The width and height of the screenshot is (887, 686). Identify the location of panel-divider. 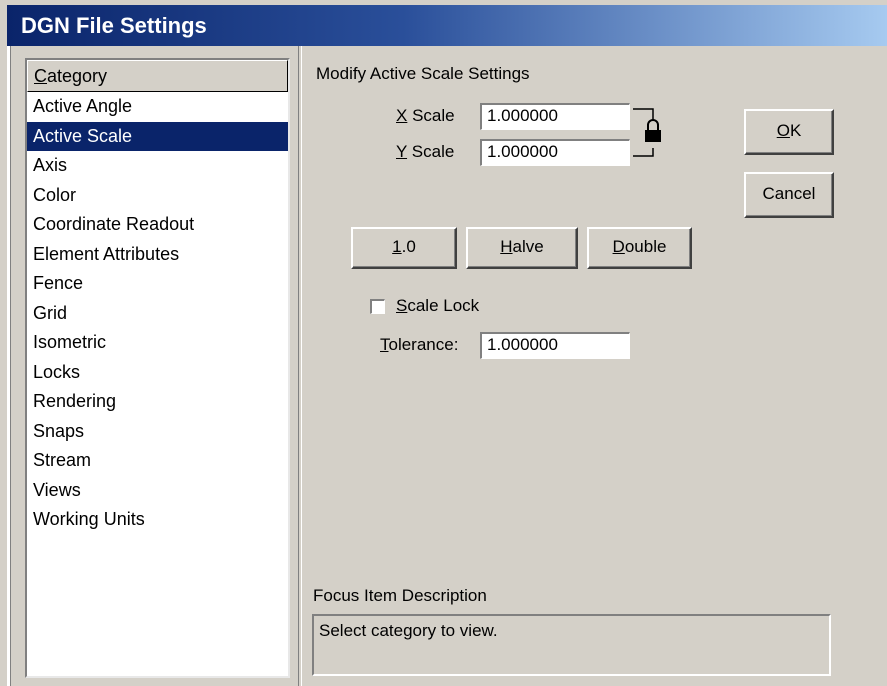
(300, 366).